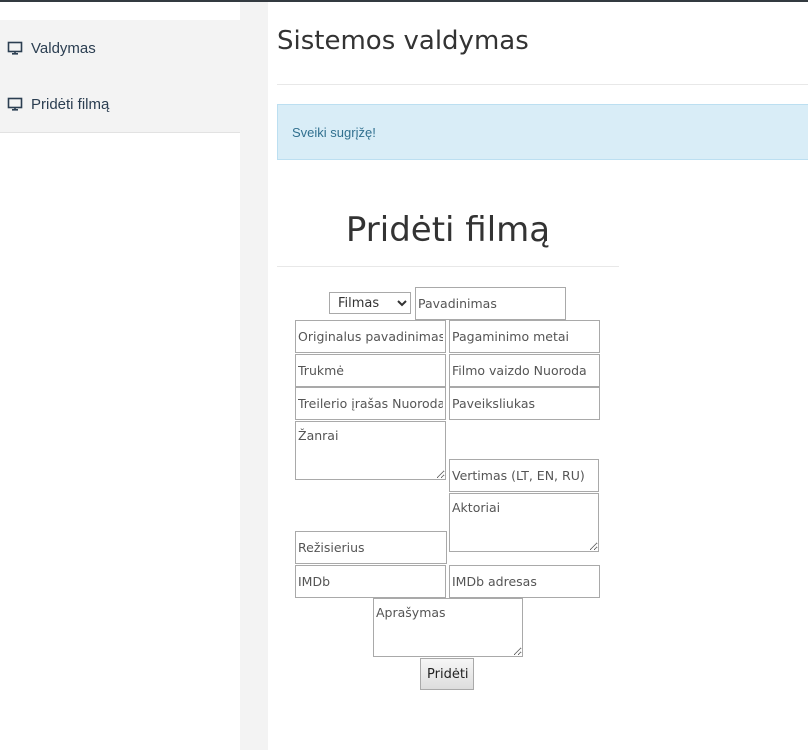 Image resolution: width=808 pixels, height=750 pixels. Describe the element at coordinates (524, 581) in the screenshot. I see `imdb-url-input` at that location.